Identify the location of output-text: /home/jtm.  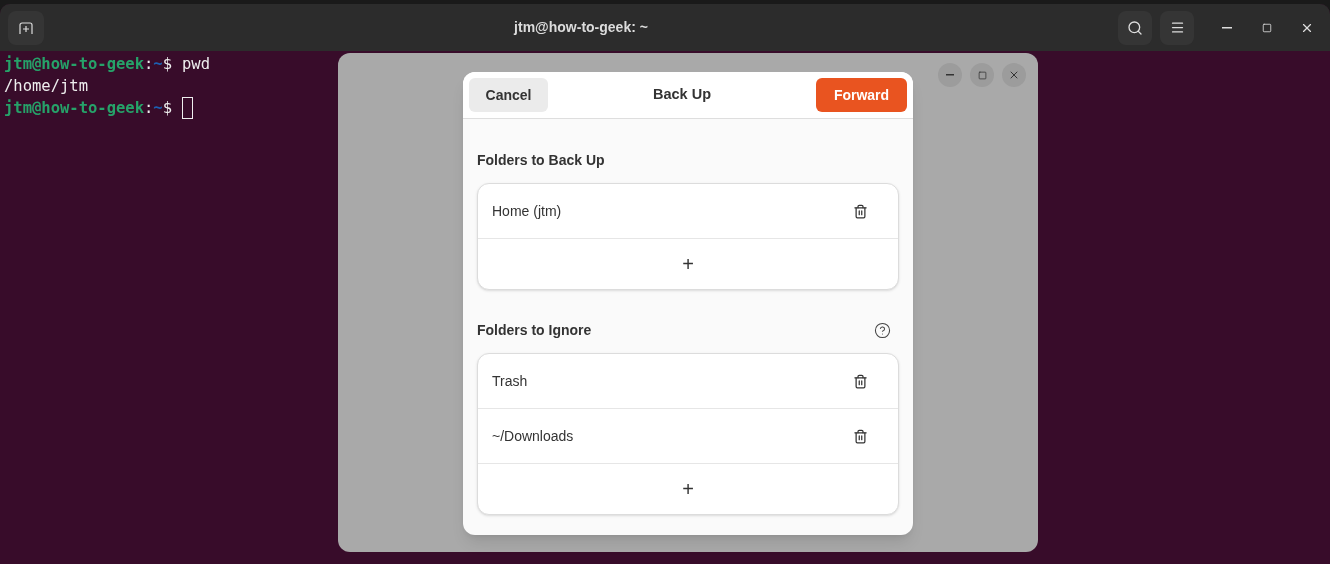
(46, 86).